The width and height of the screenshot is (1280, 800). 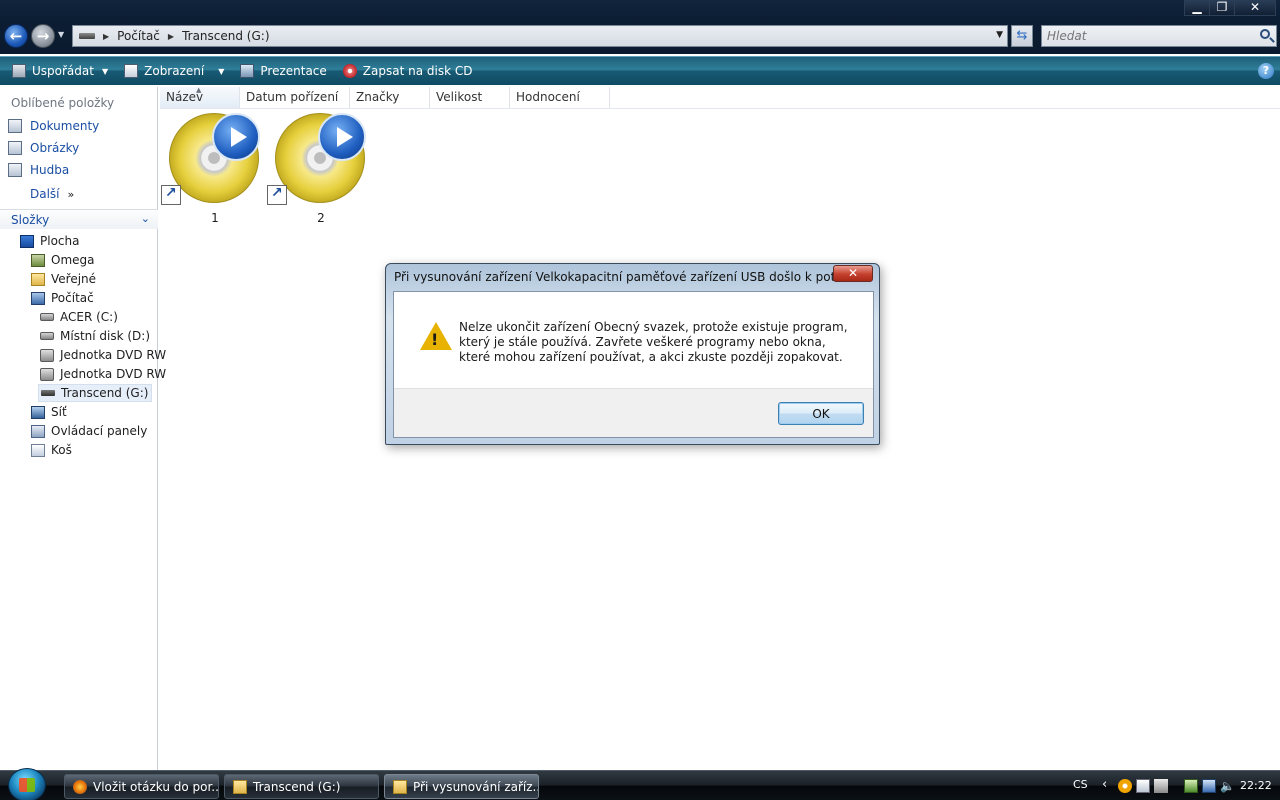 I want to click on tree-item-control-panel: Ovládací panely, so click(x=89, y=431).